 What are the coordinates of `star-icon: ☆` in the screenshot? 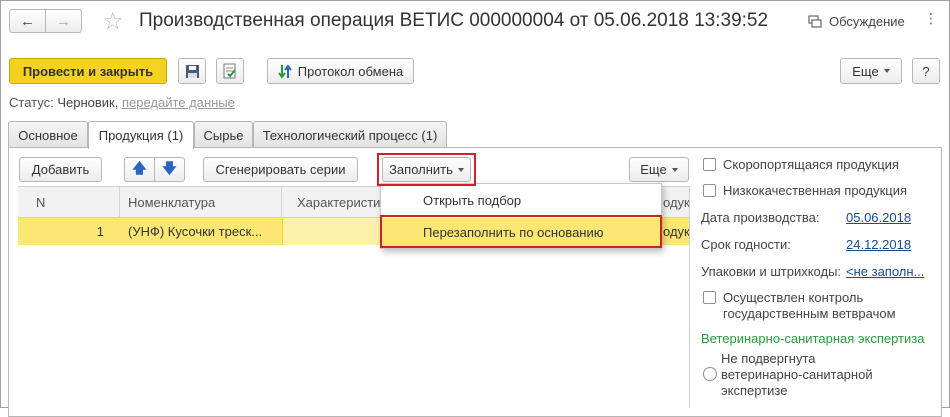 It's located at (113, 21).